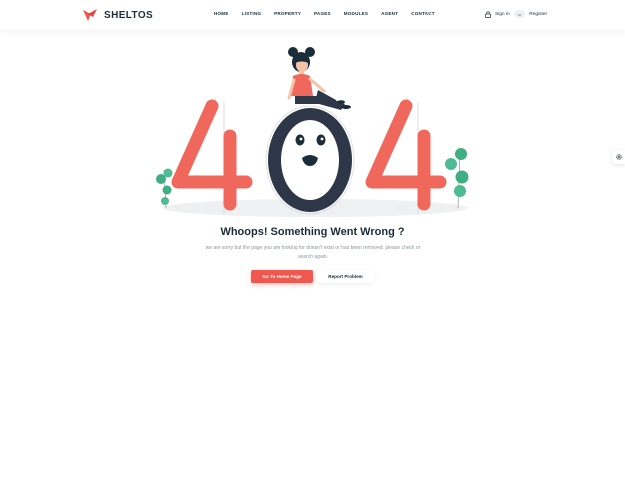 The image size is (625, 500). What do you see at coordinates (312, 232) in the screenshot?
I see `error-title: Whoops! Something Went Wrong ?` at bounding box center [312, 232].